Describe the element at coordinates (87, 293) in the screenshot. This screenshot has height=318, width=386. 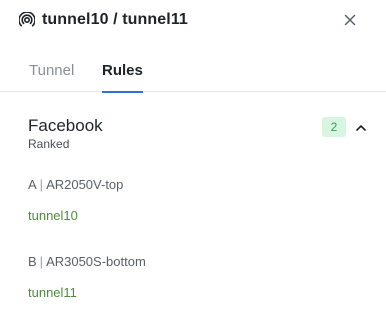
I see `rule-tunnel-link: tunnel11` at that location.